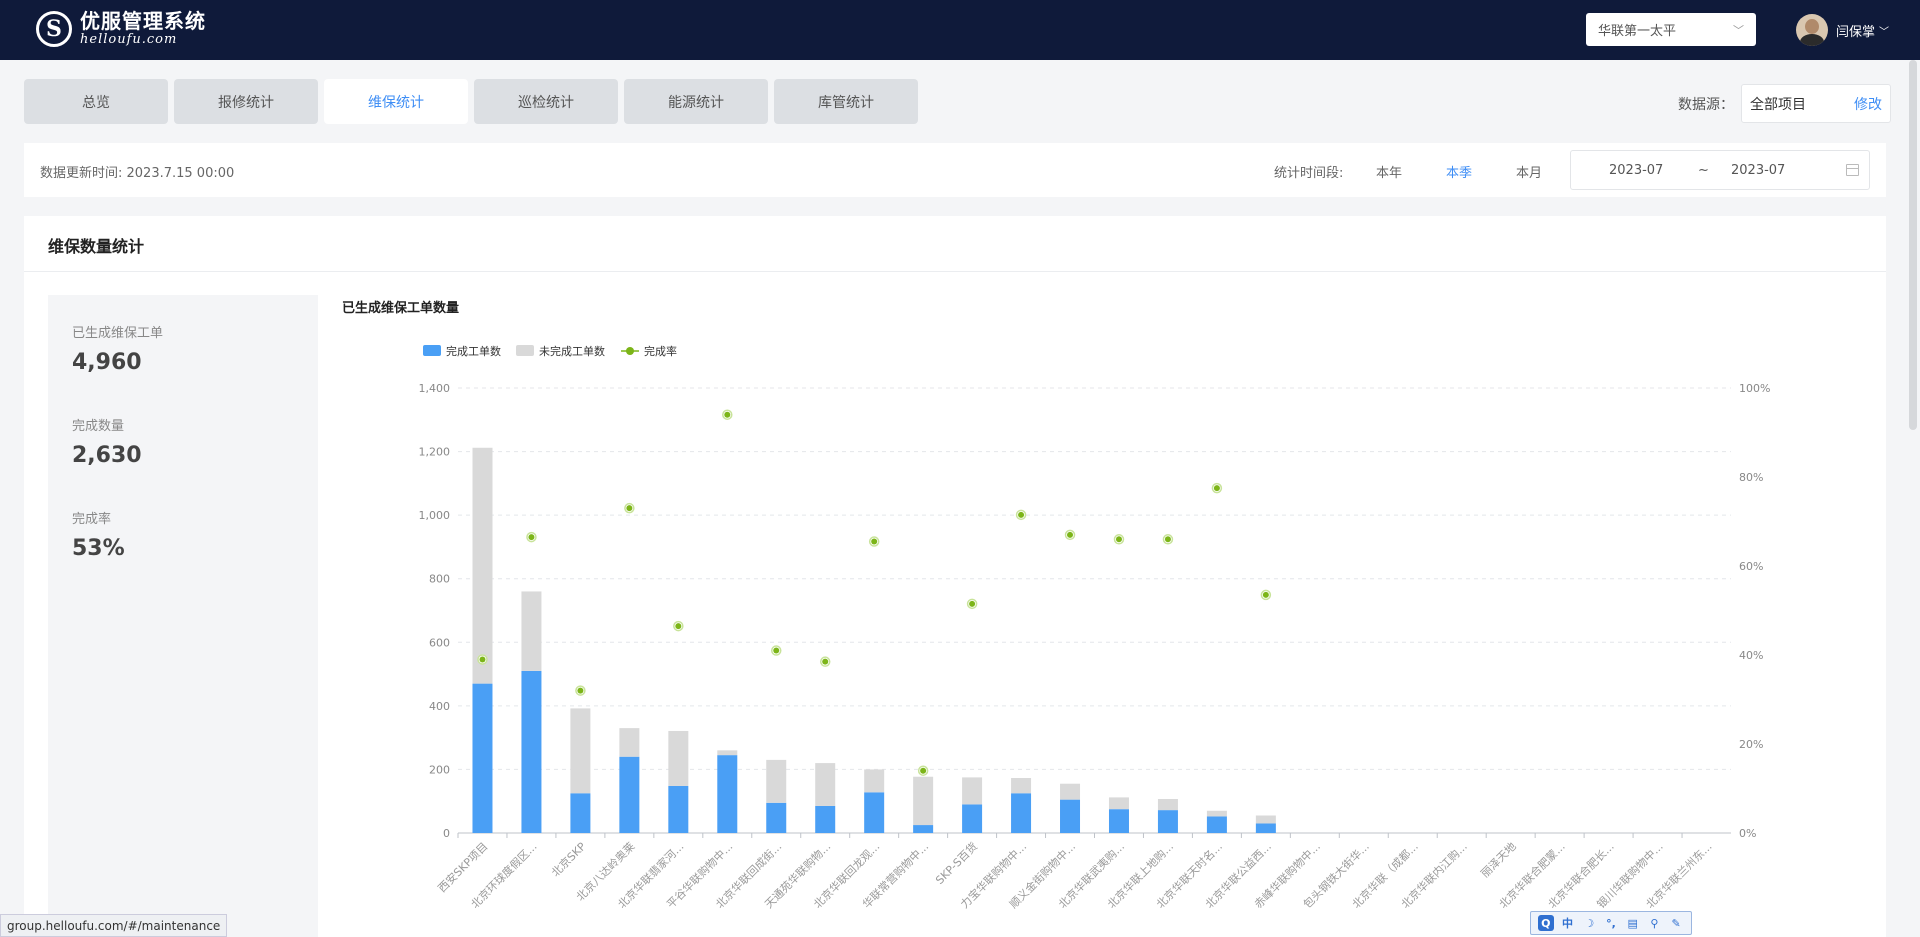 The width and height of the screenshot is (1920, 937). Describe the element at coordinates (1568, 923) in the screenshot. I see `ime-lang-icon: 中` at that location.